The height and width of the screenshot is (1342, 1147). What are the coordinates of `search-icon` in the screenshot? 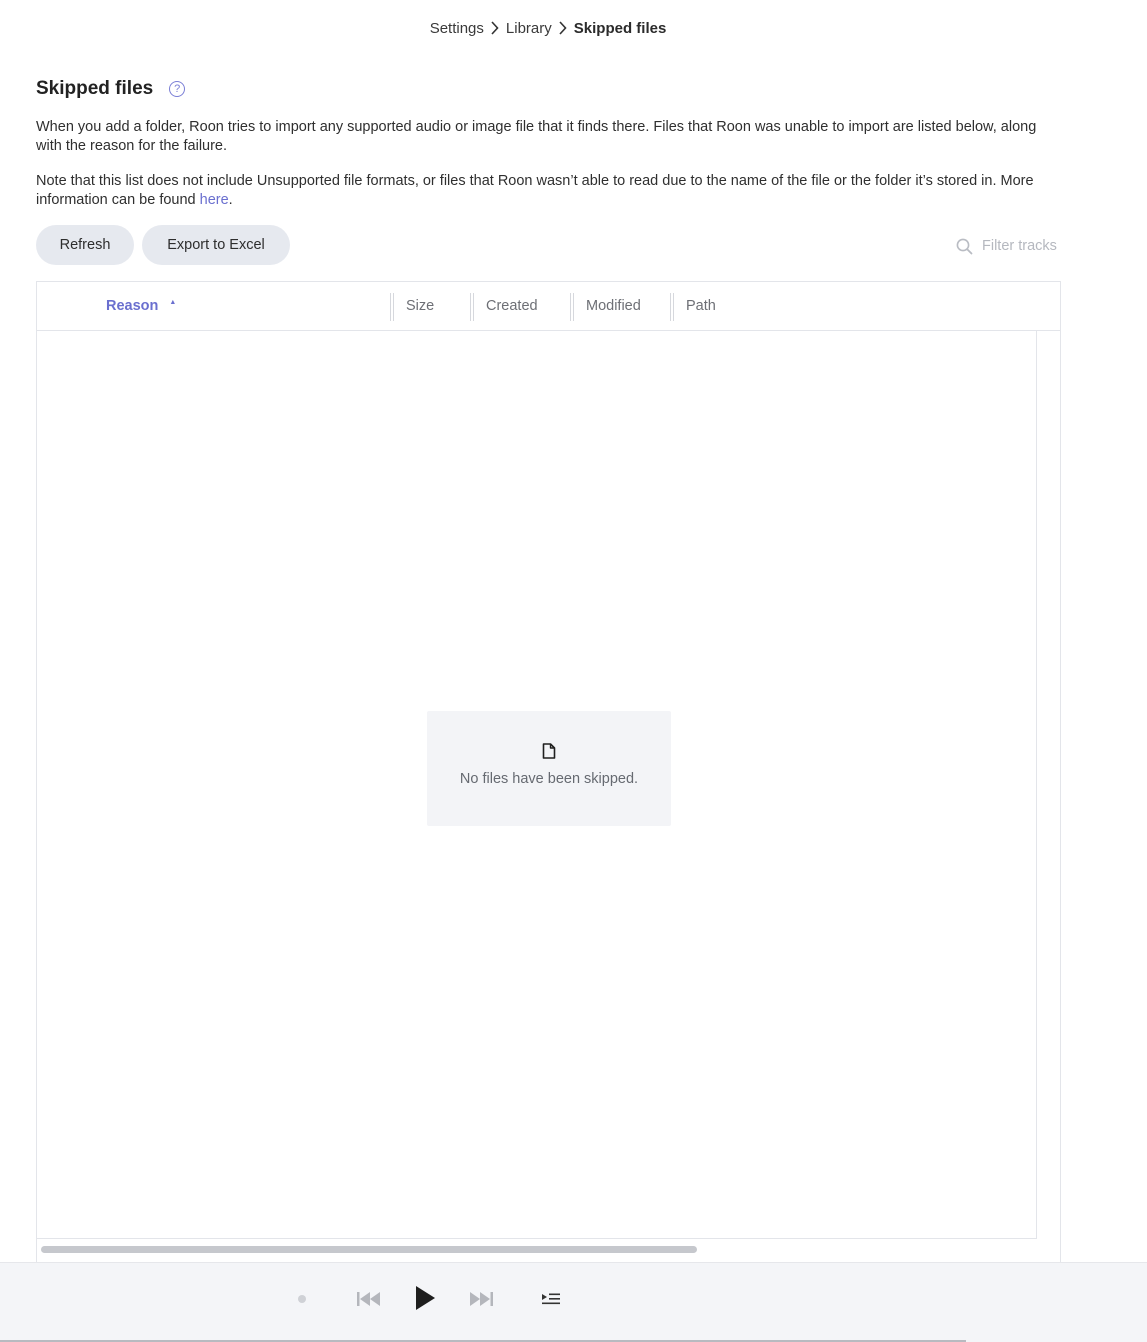 It's located at (964, 246).